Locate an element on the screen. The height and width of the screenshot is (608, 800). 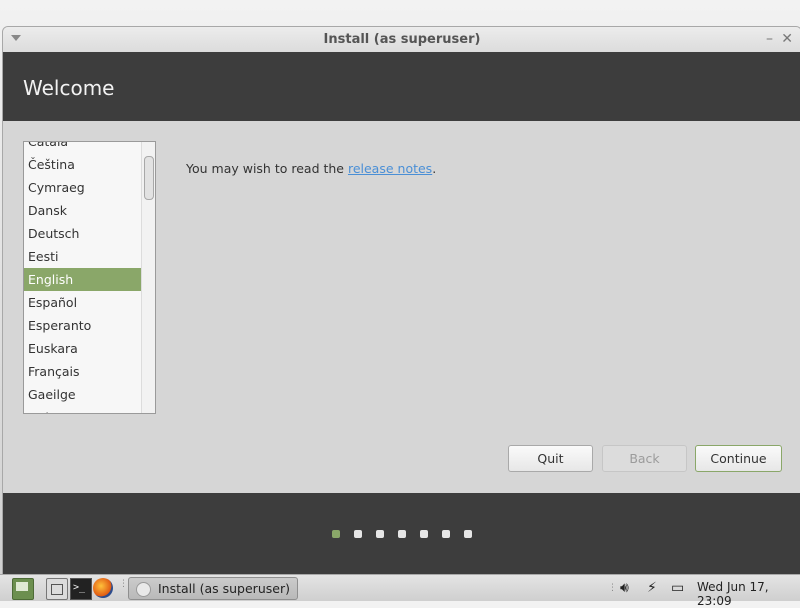
page-title: Welcome is located at coordinates (69, 88).